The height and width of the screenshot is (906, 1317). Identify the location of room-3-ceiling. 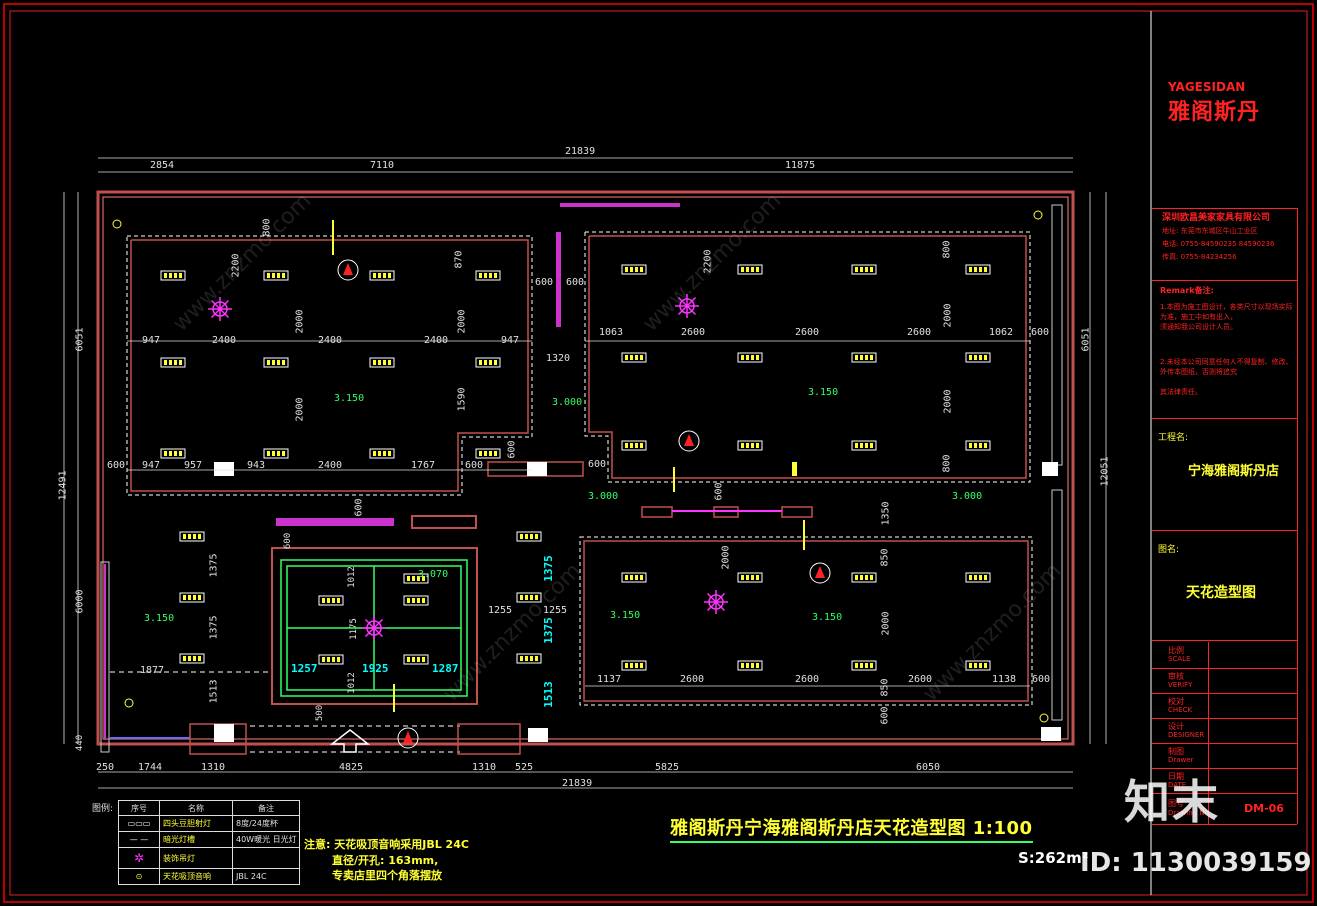
(806, 621).